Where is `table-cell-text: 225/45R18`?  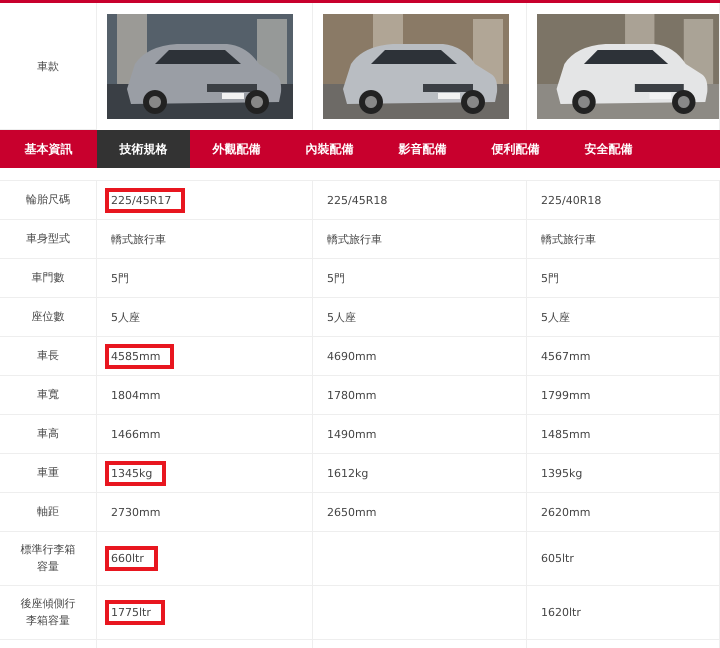 table-cell-text: 225/45R18 is located at coordinates (357, 200).